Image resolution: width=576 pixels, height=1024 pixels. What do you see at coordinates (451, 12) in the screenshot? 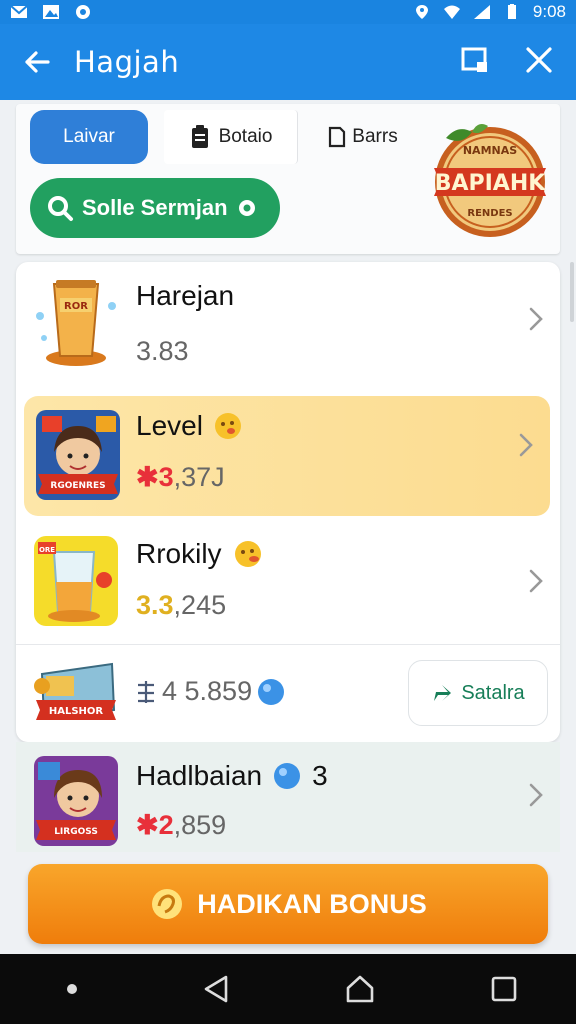
I see `wifi-icon` at bounding box center [451, 12].